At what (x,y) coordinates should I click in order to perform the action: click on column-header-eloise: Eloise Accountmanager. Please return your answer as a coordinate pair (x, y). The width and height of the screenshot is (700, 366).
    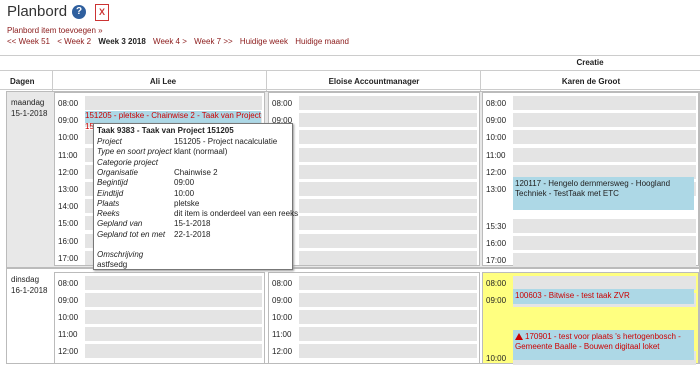
    Looking at the image, I should click on (374, 81).